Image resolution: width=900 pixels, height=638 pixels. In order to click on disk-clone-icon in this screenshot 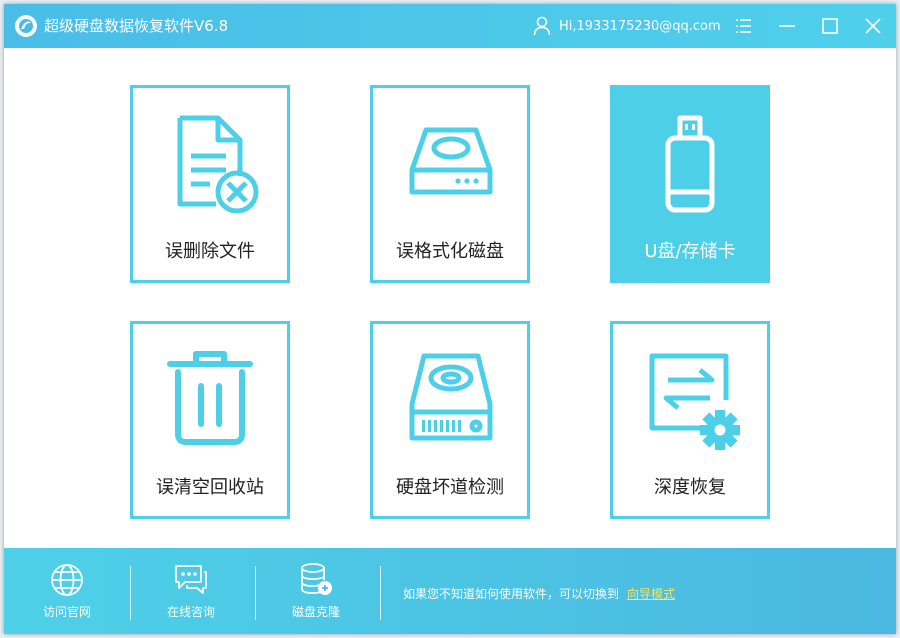, I will do `click(316, 579)`.